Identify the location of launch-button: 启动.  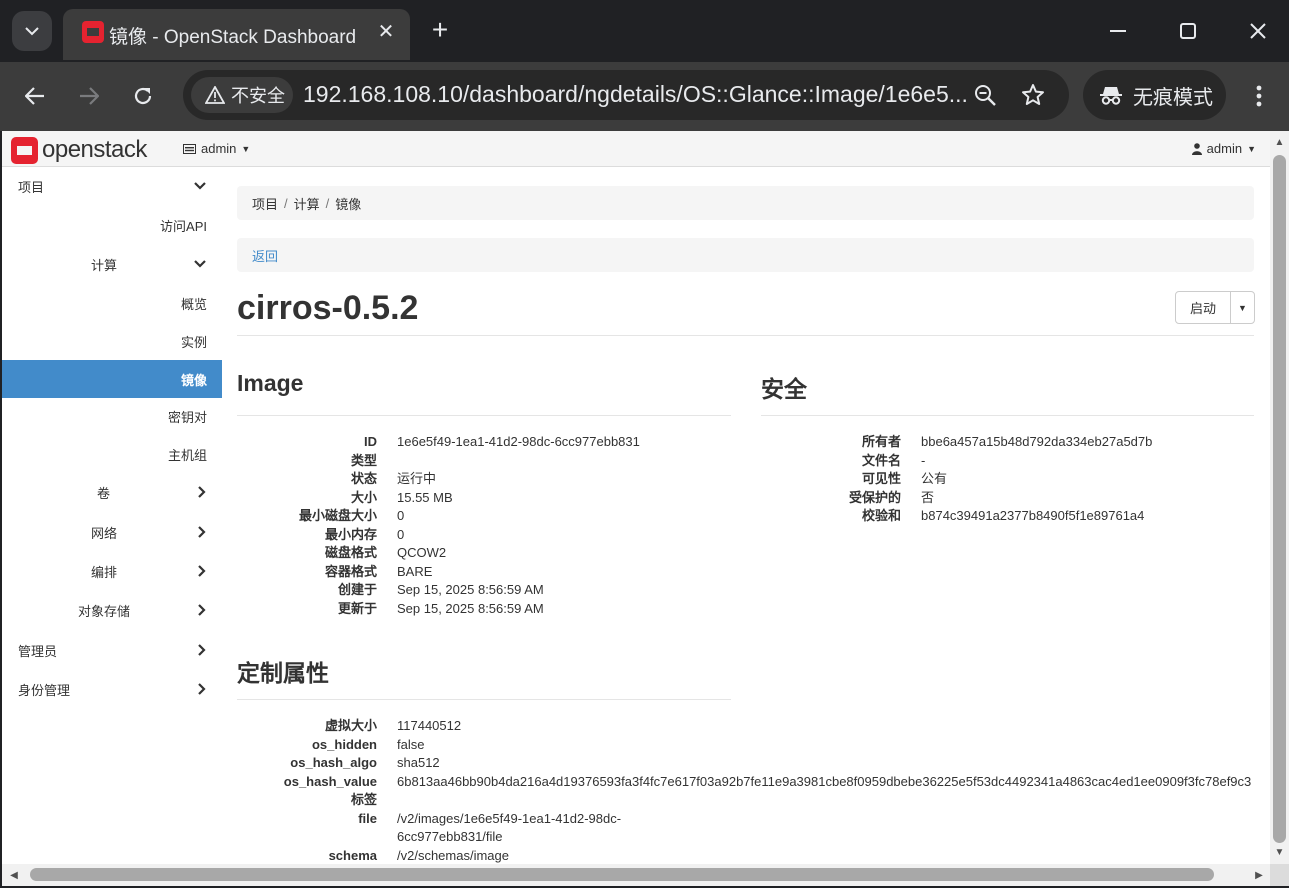
(1203, 307).